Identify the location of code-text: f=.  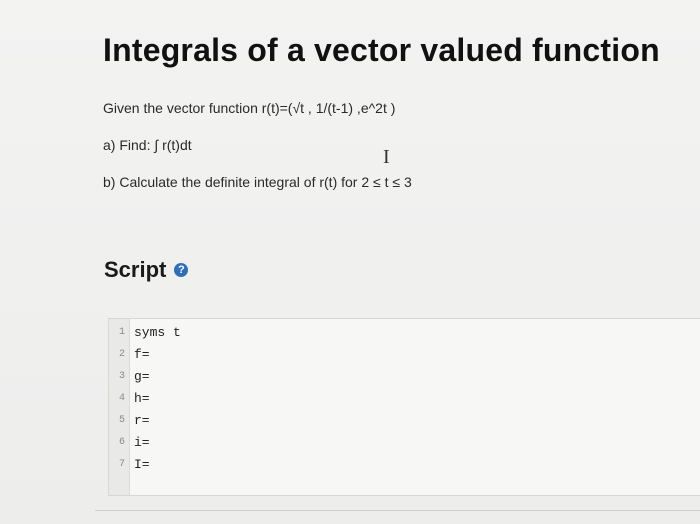
(142, 354).